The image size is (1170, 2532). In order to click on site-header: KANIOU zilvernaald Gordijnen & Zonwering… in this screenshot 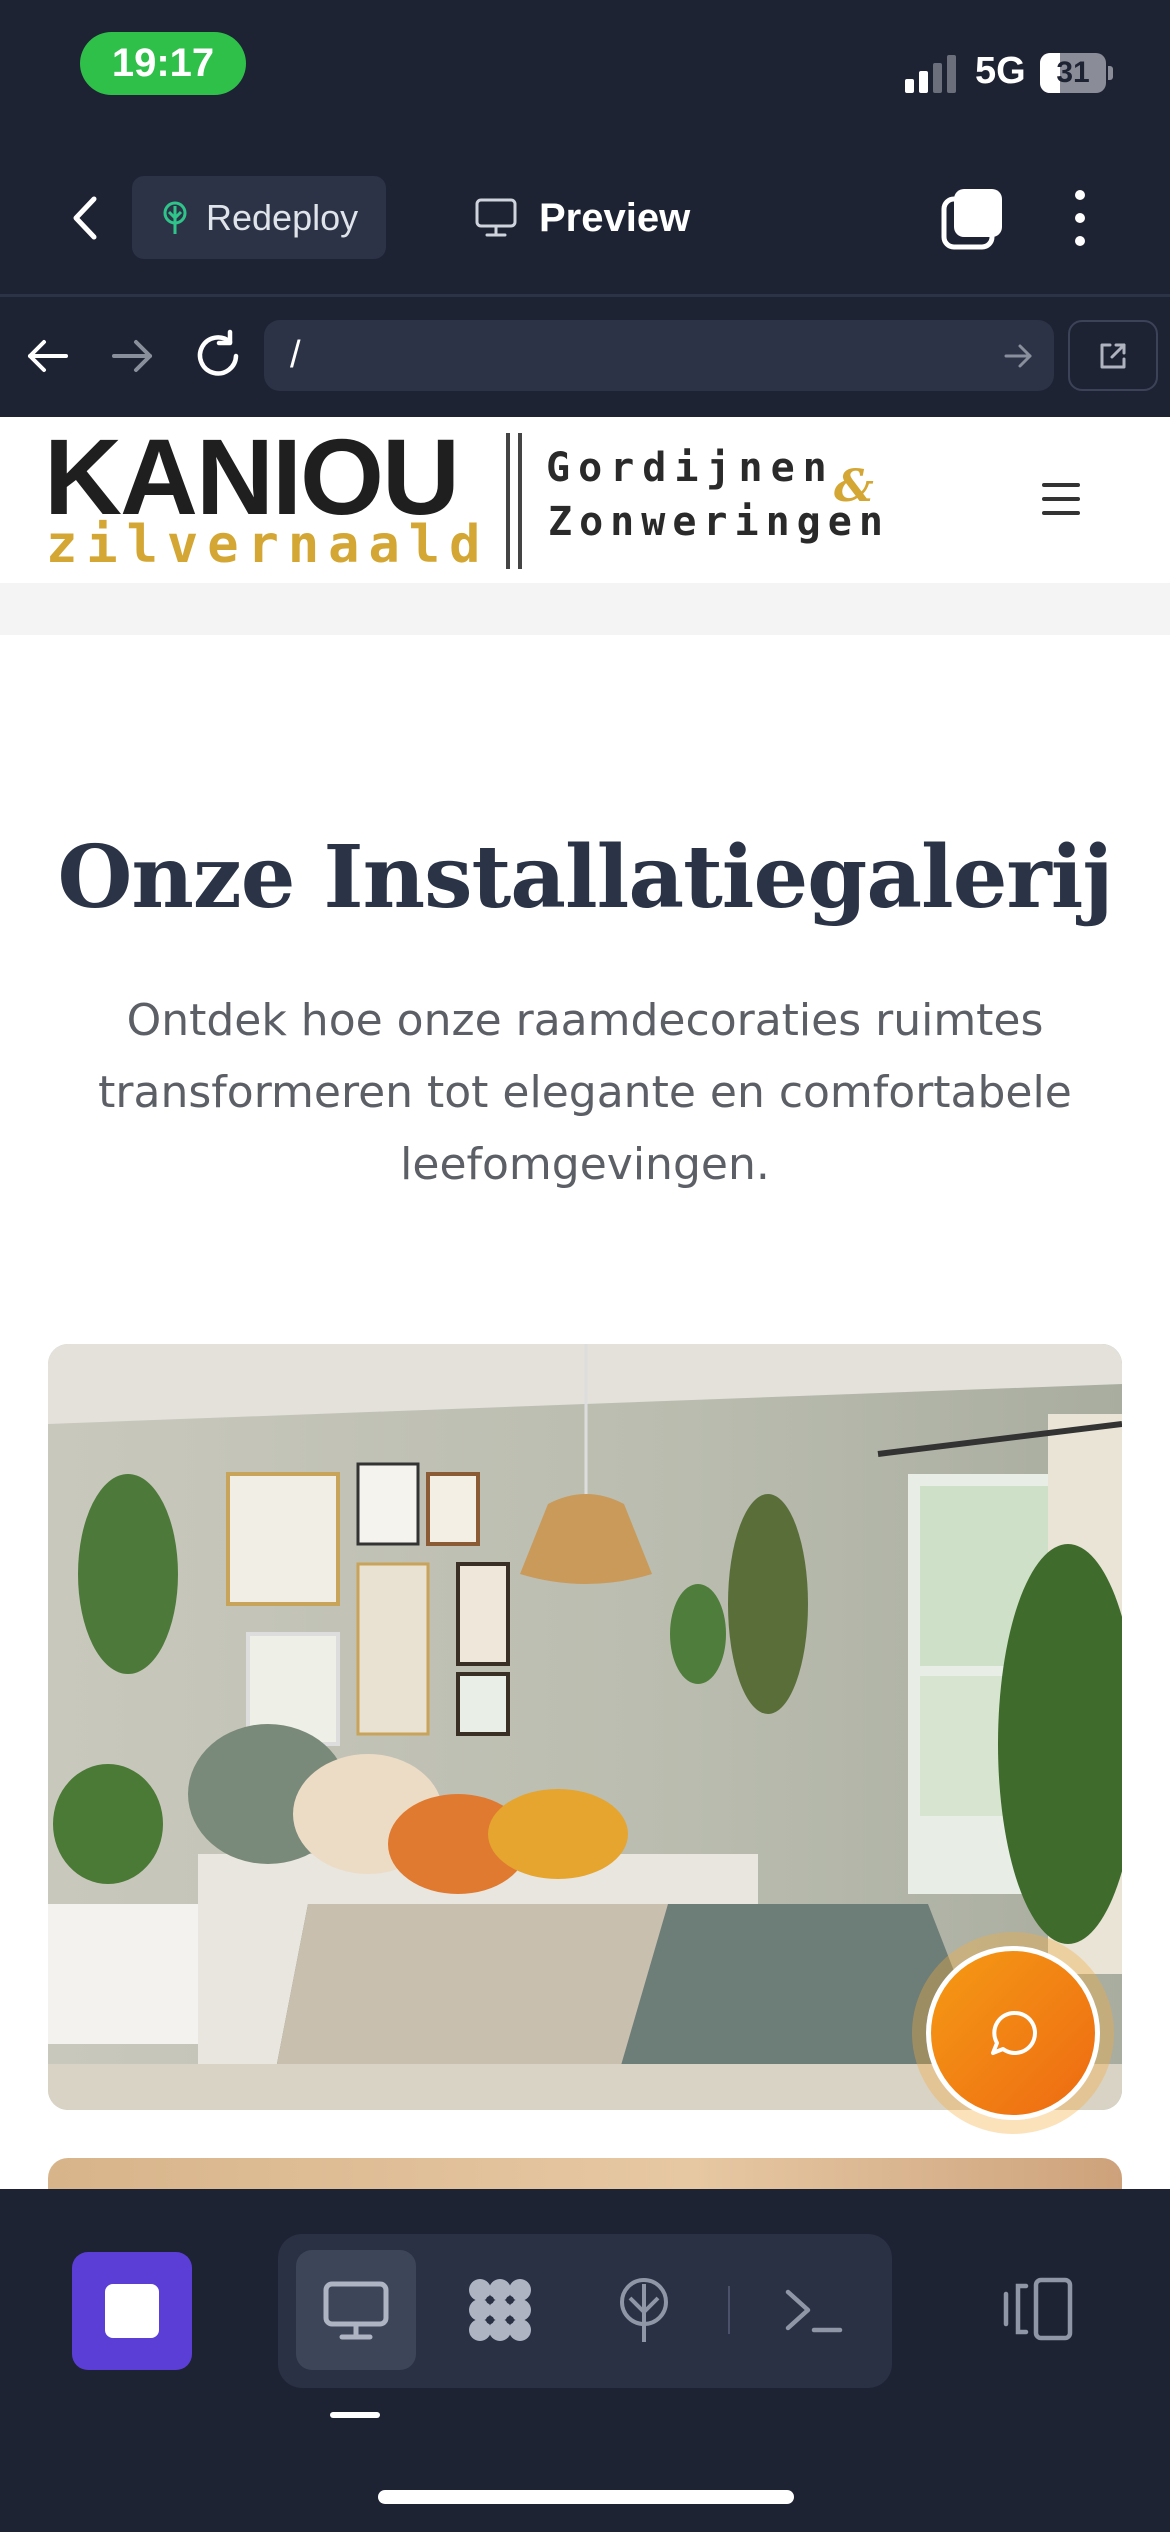, I will do `click(585, 500)`.